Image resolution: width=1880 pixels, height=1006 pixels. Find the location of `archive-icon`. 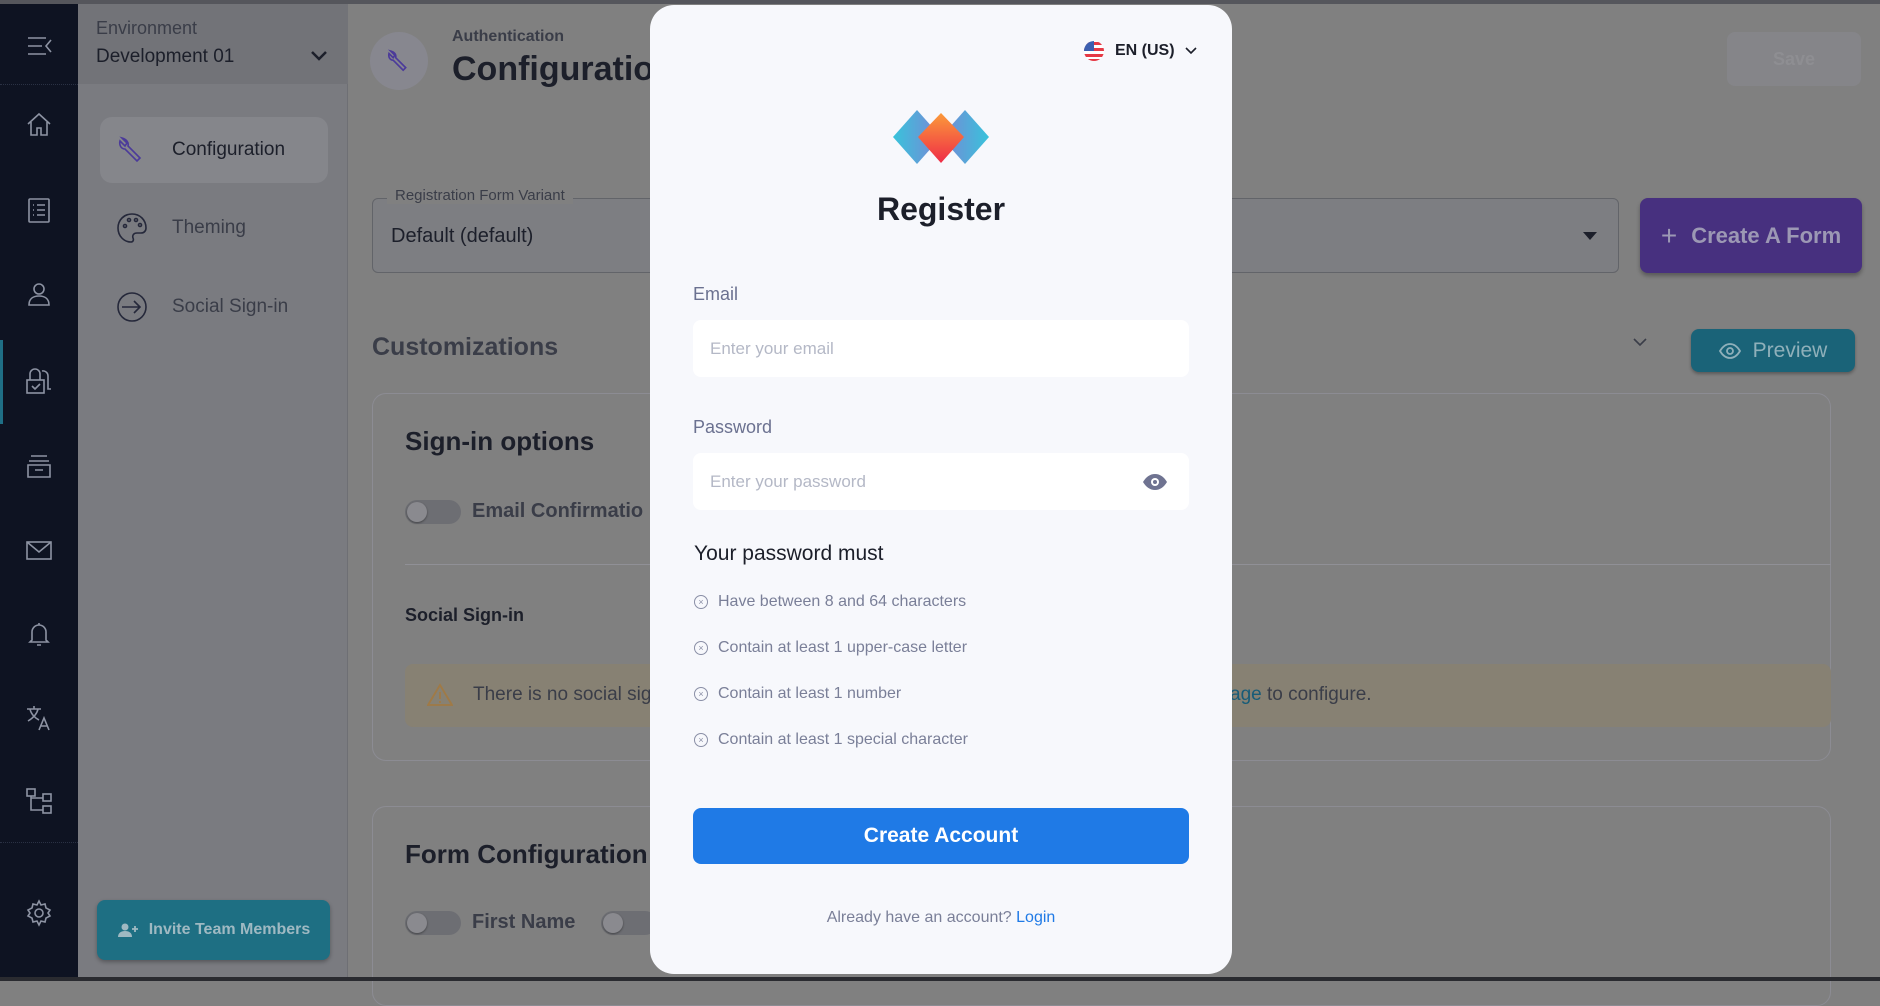

archive-icon is located at coordinates (39, 466).